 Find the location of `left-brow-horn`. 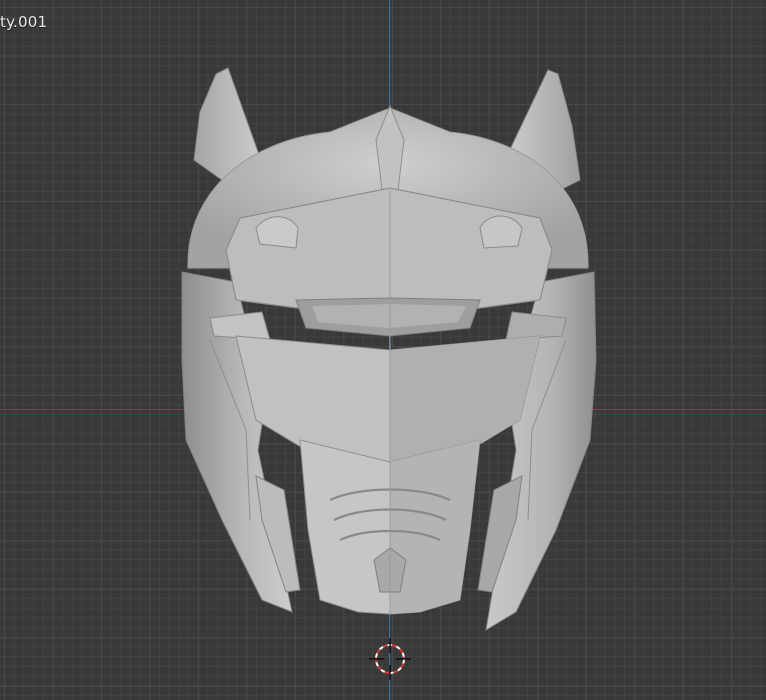

left-brow-horn is located at coordinates (277, 232).